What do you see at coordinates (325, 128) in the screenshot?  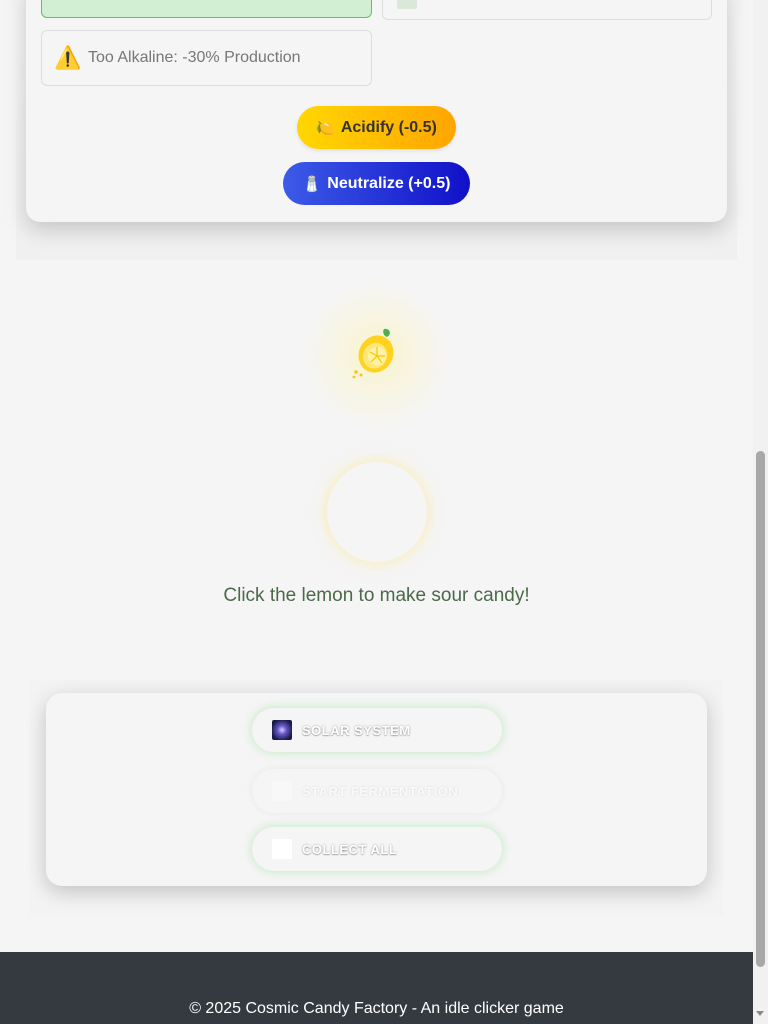 I see `lemon-icon: 🍋` at bounding box center [325, 128].